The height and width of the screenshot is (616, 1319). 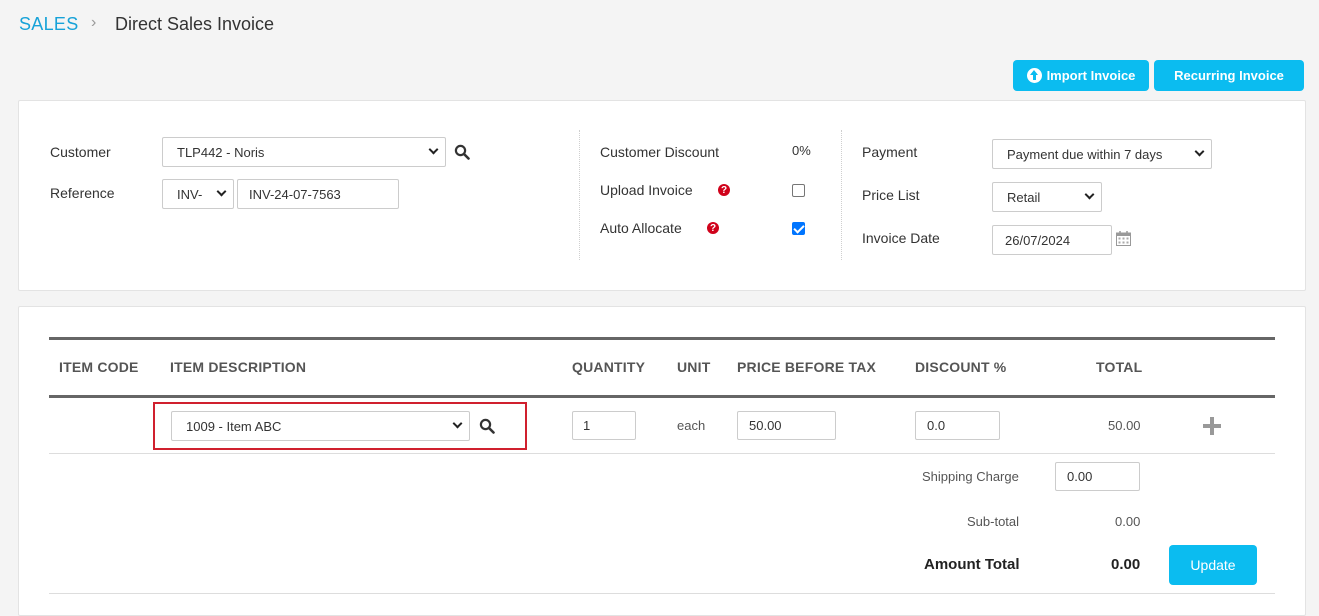 I want to click on unit-value: each, so click(x=691, y=425).